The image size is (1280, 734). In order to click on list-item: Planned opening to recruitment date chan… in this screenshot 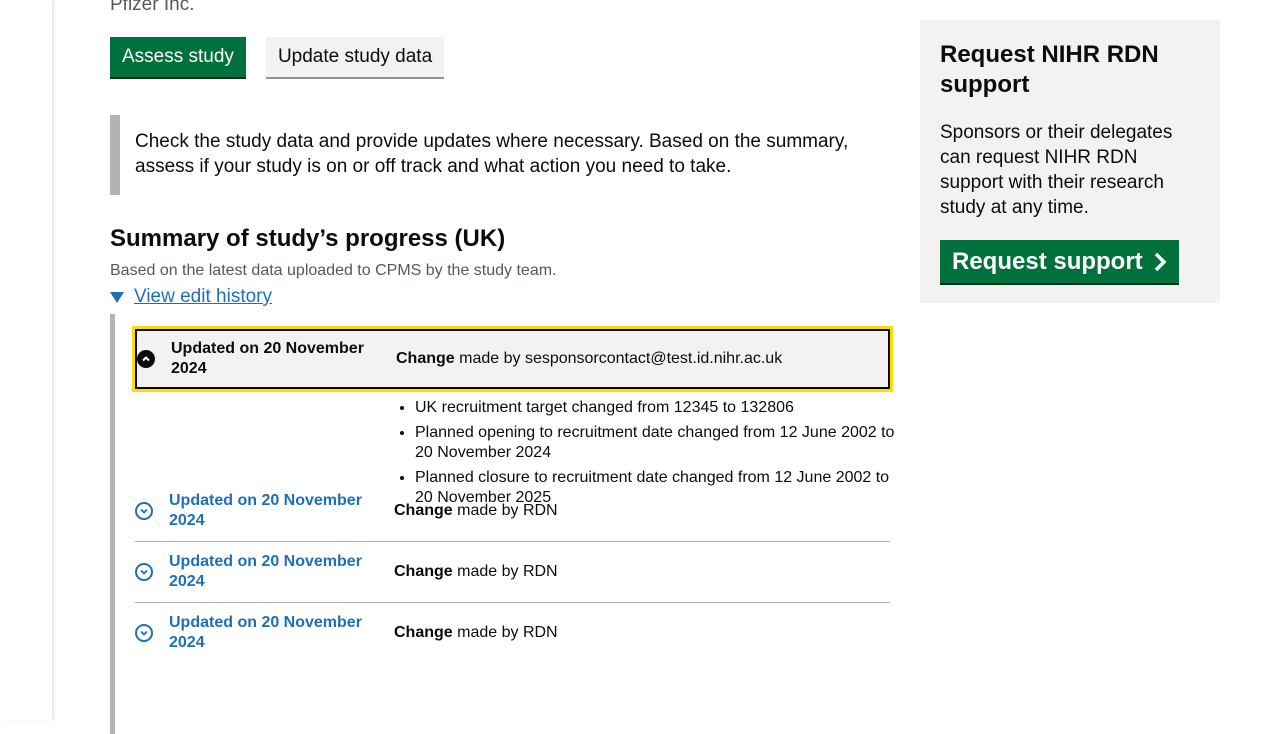, I will do `click(655, 443)`.